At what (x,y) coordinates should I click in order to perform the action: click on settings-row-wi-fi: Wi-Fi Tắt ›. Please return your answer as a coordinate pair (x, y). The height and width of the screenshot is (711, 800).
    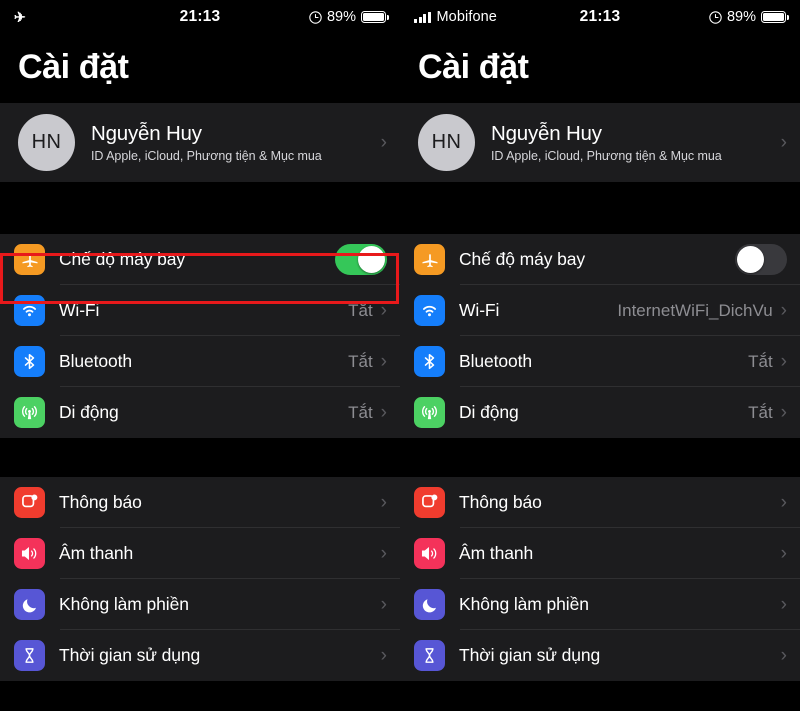
    Looking at the image, I should click on (200, 310).